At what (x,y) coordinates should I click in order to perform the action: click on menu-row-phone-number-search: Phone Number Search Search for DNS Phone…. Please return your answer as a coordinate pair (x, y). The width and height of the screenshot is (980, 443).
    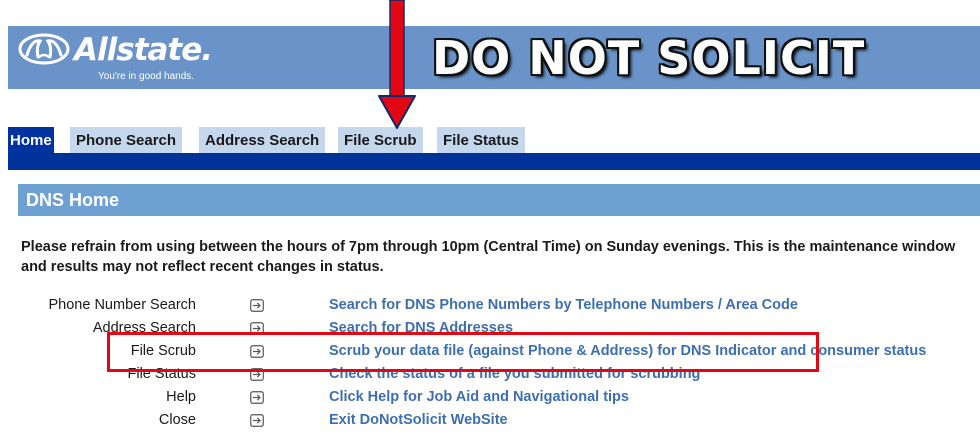
    Looking at the image, I should click on (490, 305).